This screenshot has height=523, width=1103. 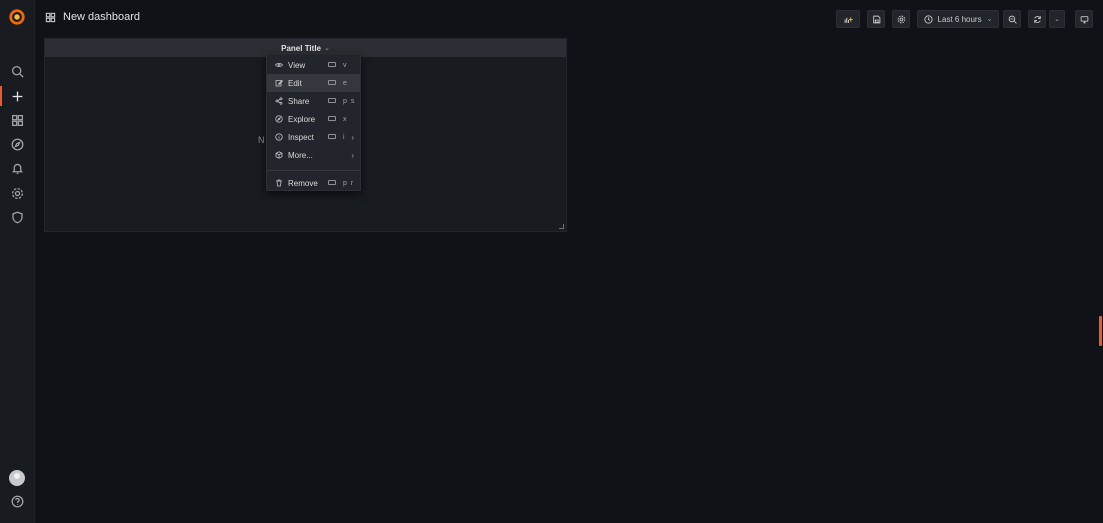 What do you see at coordinates (17, 478) in the screenshot?
I see `avatar` at bounding box center [17, 478].